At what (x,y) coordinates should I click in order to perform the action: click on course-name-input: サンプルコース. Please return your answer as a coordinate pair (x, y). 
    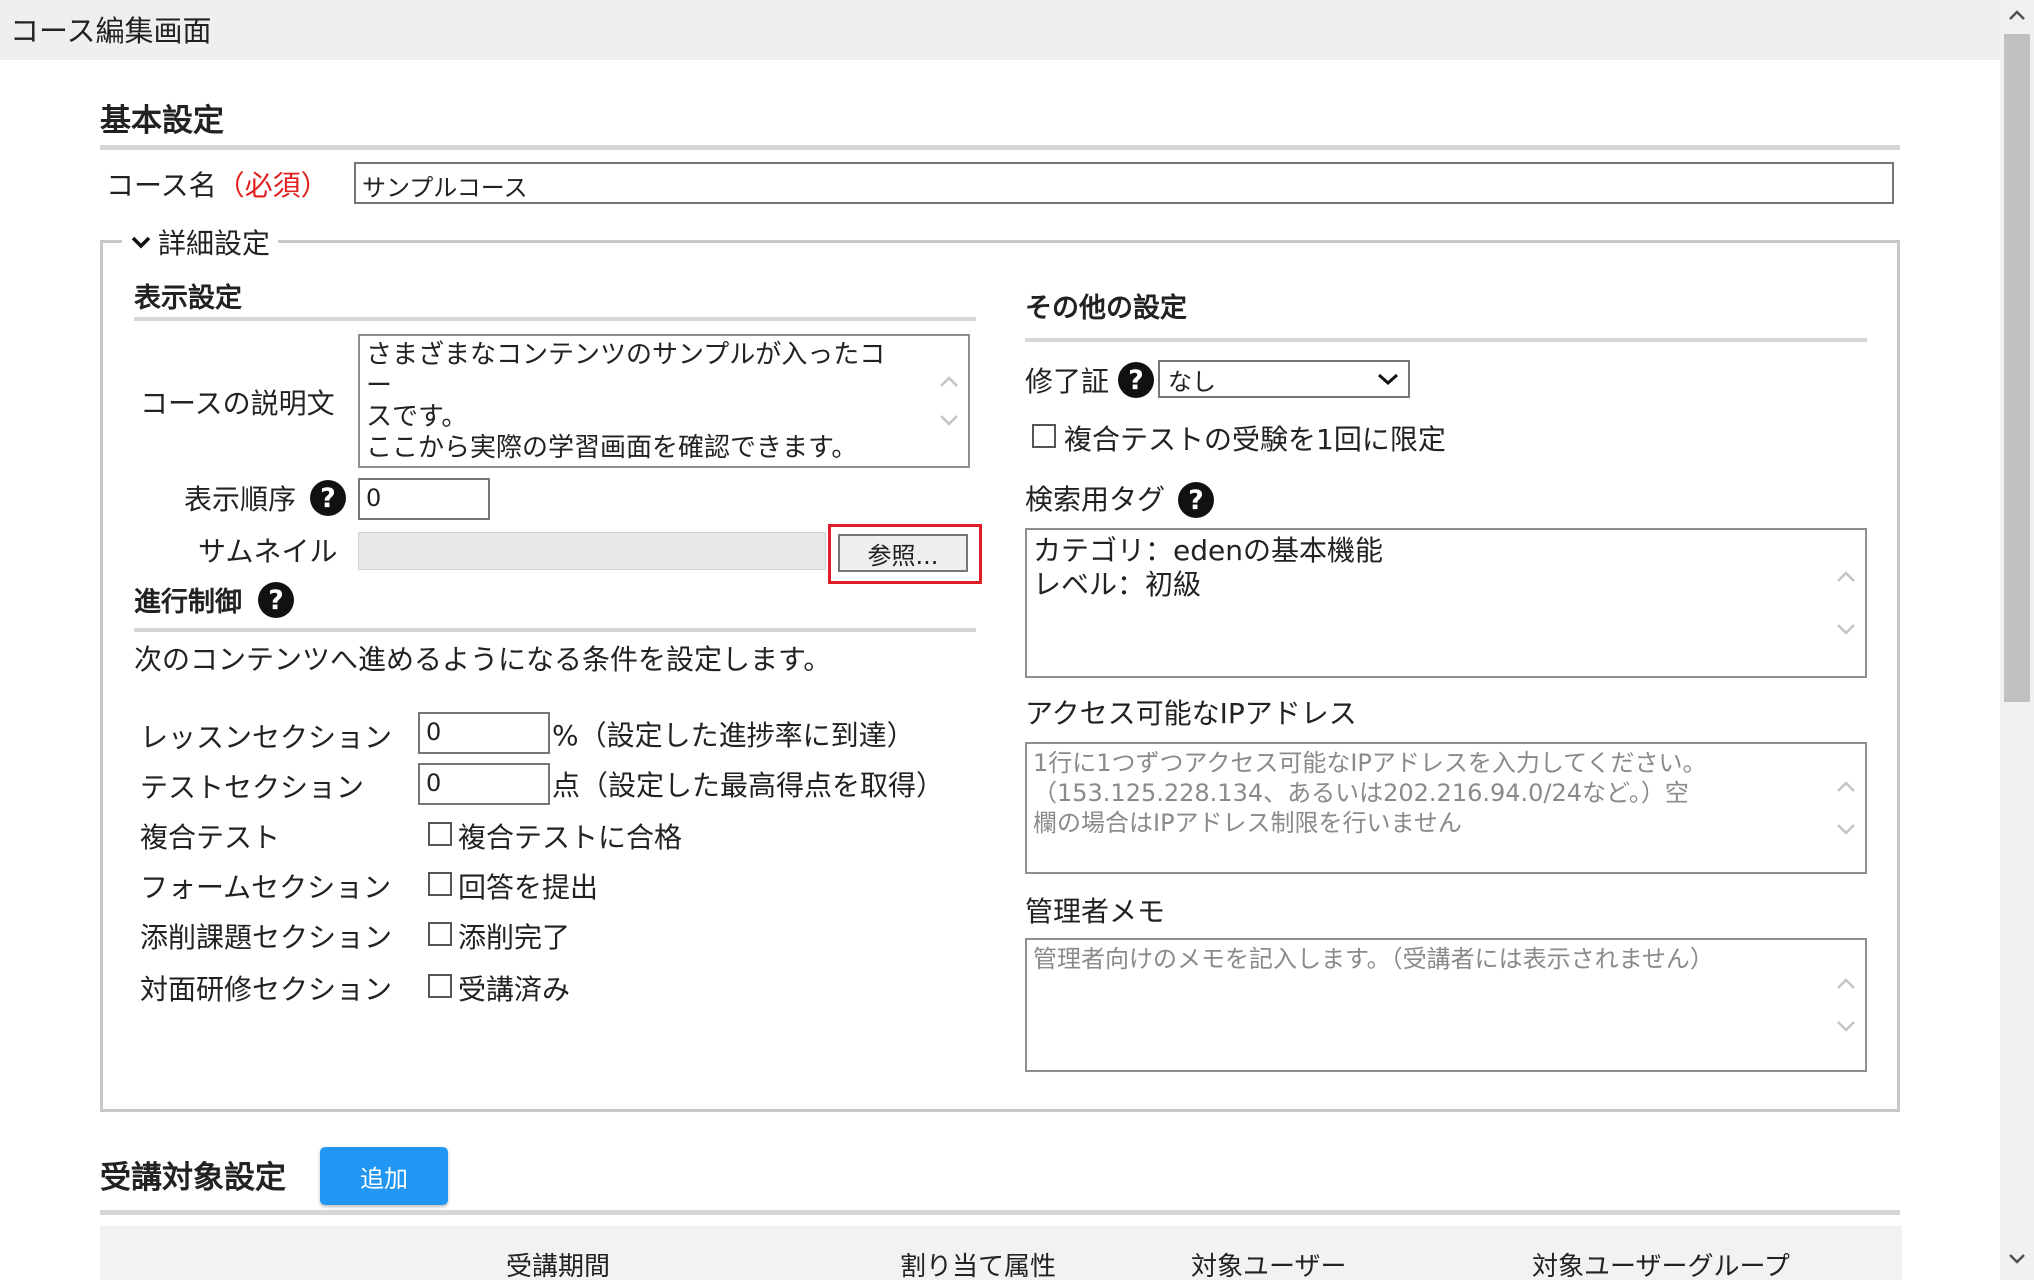
    Looking at the image, I should click on (1124, 183).